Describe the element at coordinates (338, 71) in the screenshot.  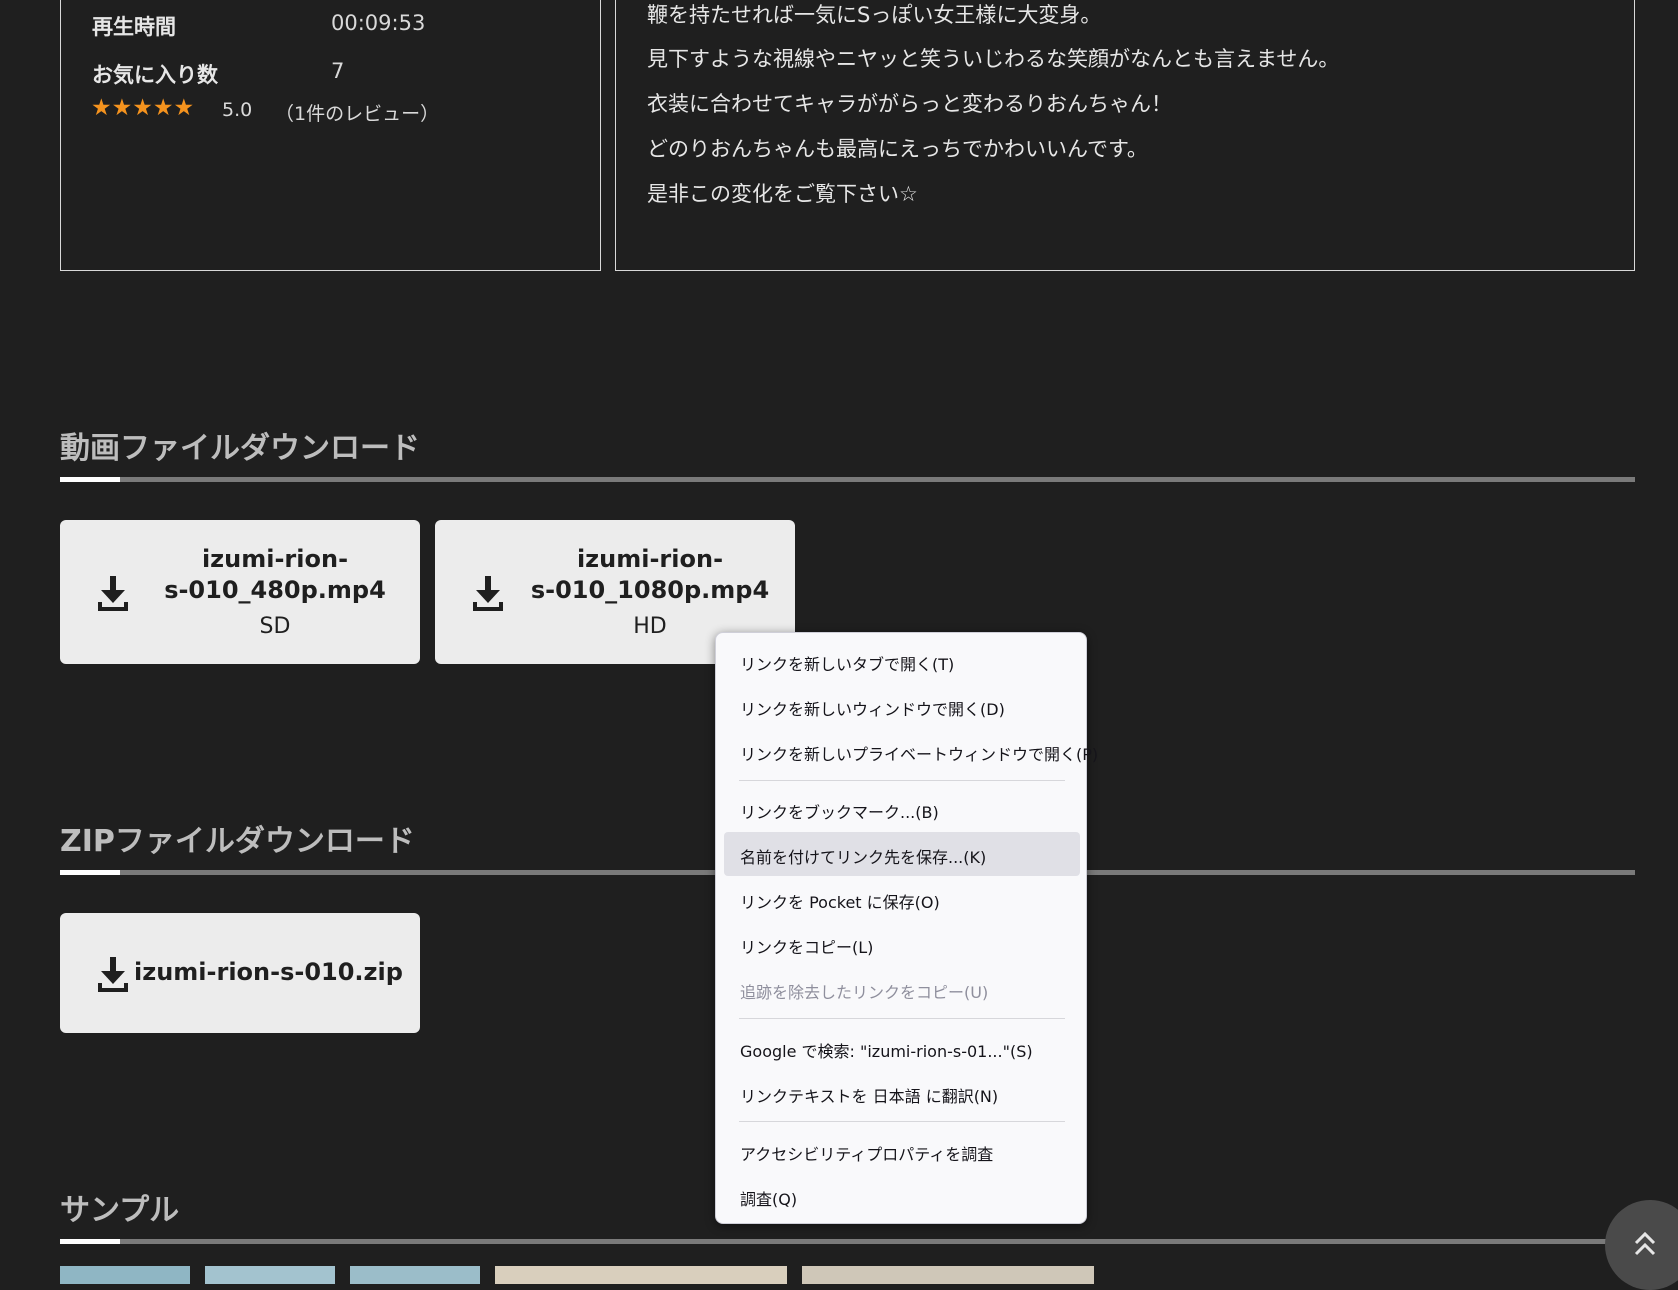
I see `favorites-value: 7` at that location.